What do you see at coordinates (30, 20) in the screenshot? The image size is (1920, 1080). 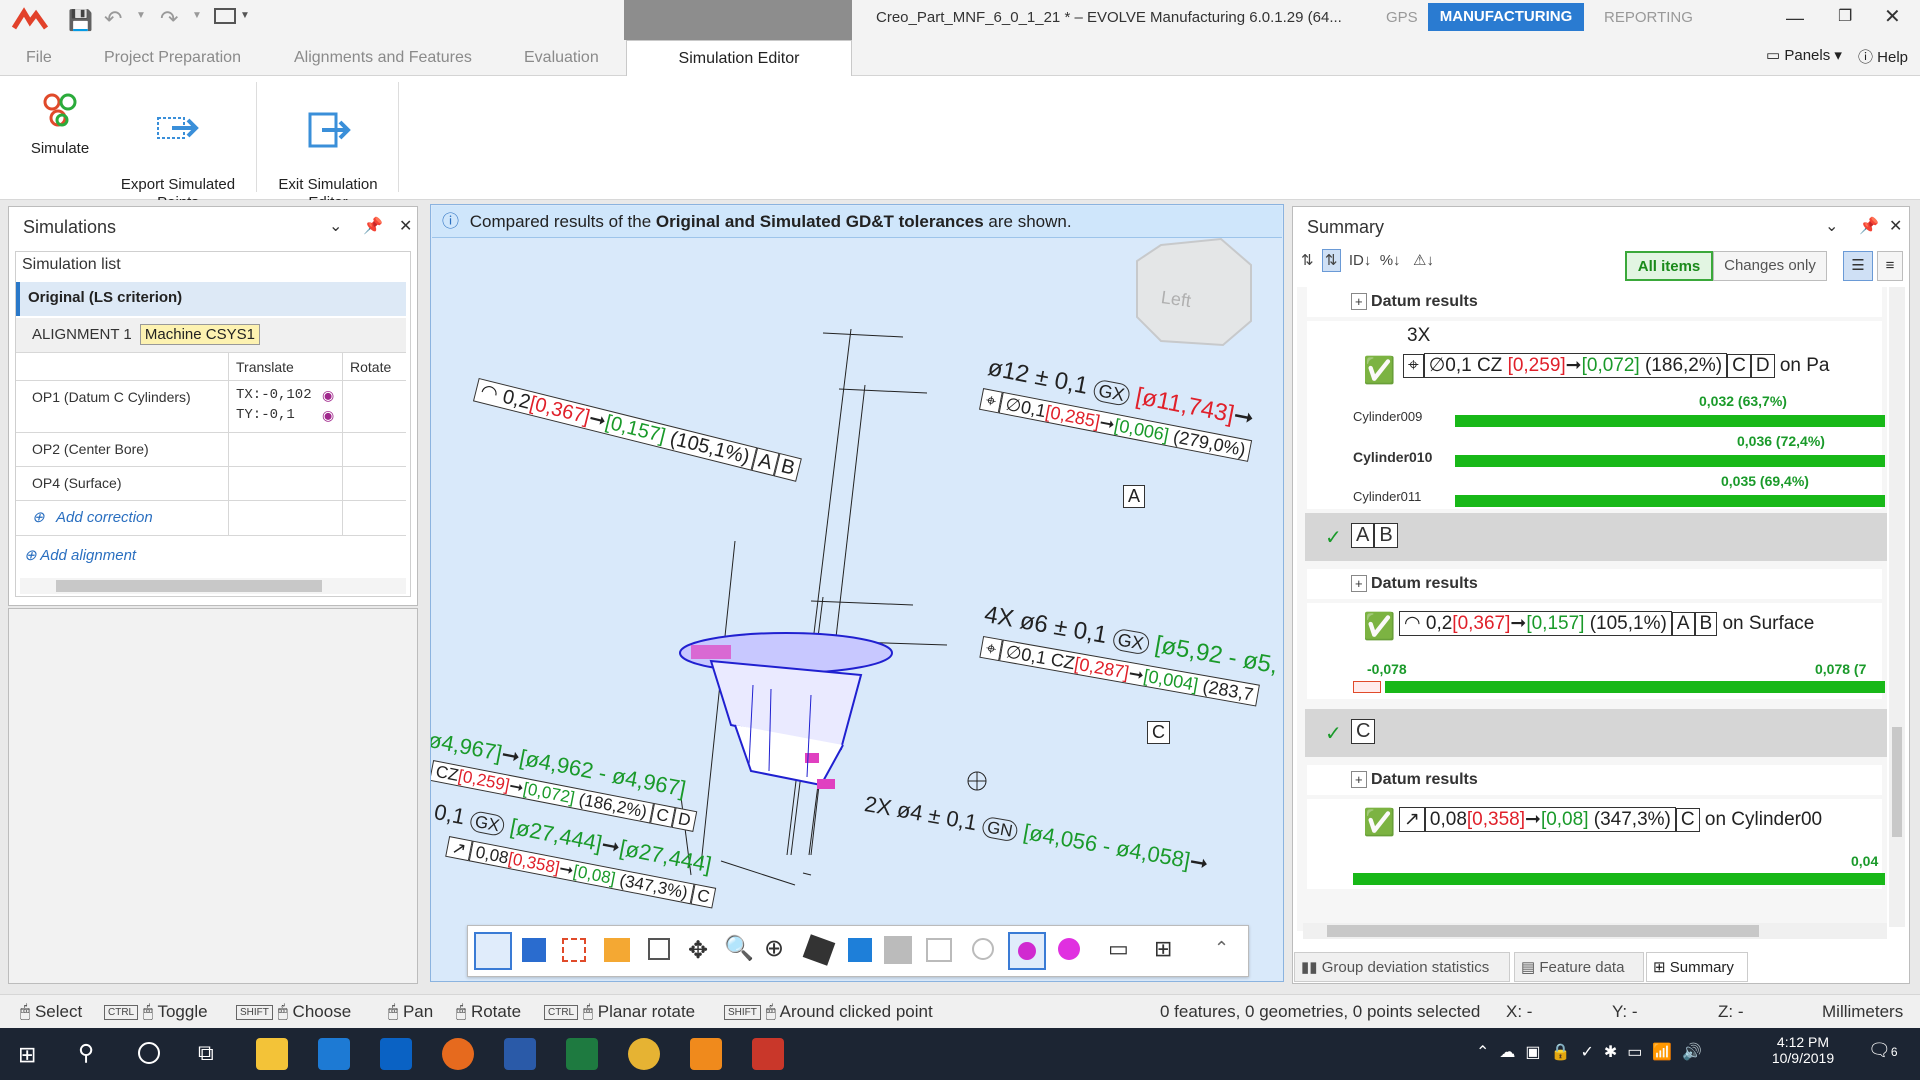 I see `app-logo-icon` at bounding box center [30, 20].